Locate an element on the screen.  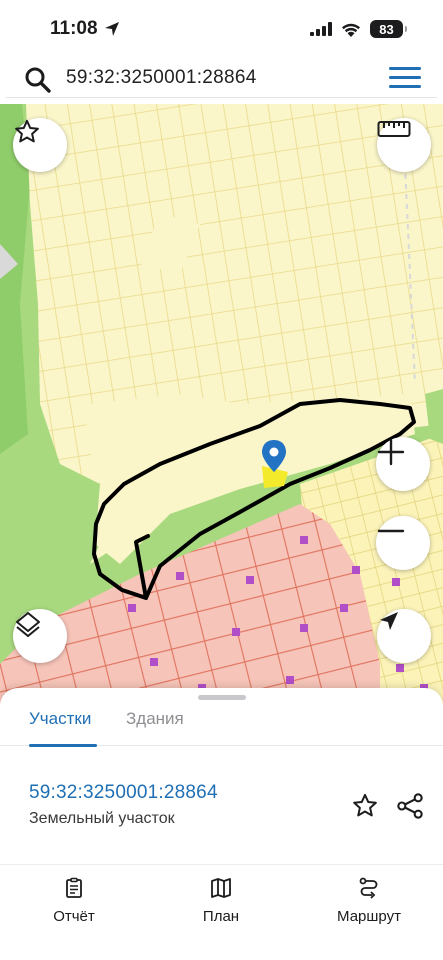
bottom-navigation: Отчёт План Маршрут is located at coordinates (221, 914).